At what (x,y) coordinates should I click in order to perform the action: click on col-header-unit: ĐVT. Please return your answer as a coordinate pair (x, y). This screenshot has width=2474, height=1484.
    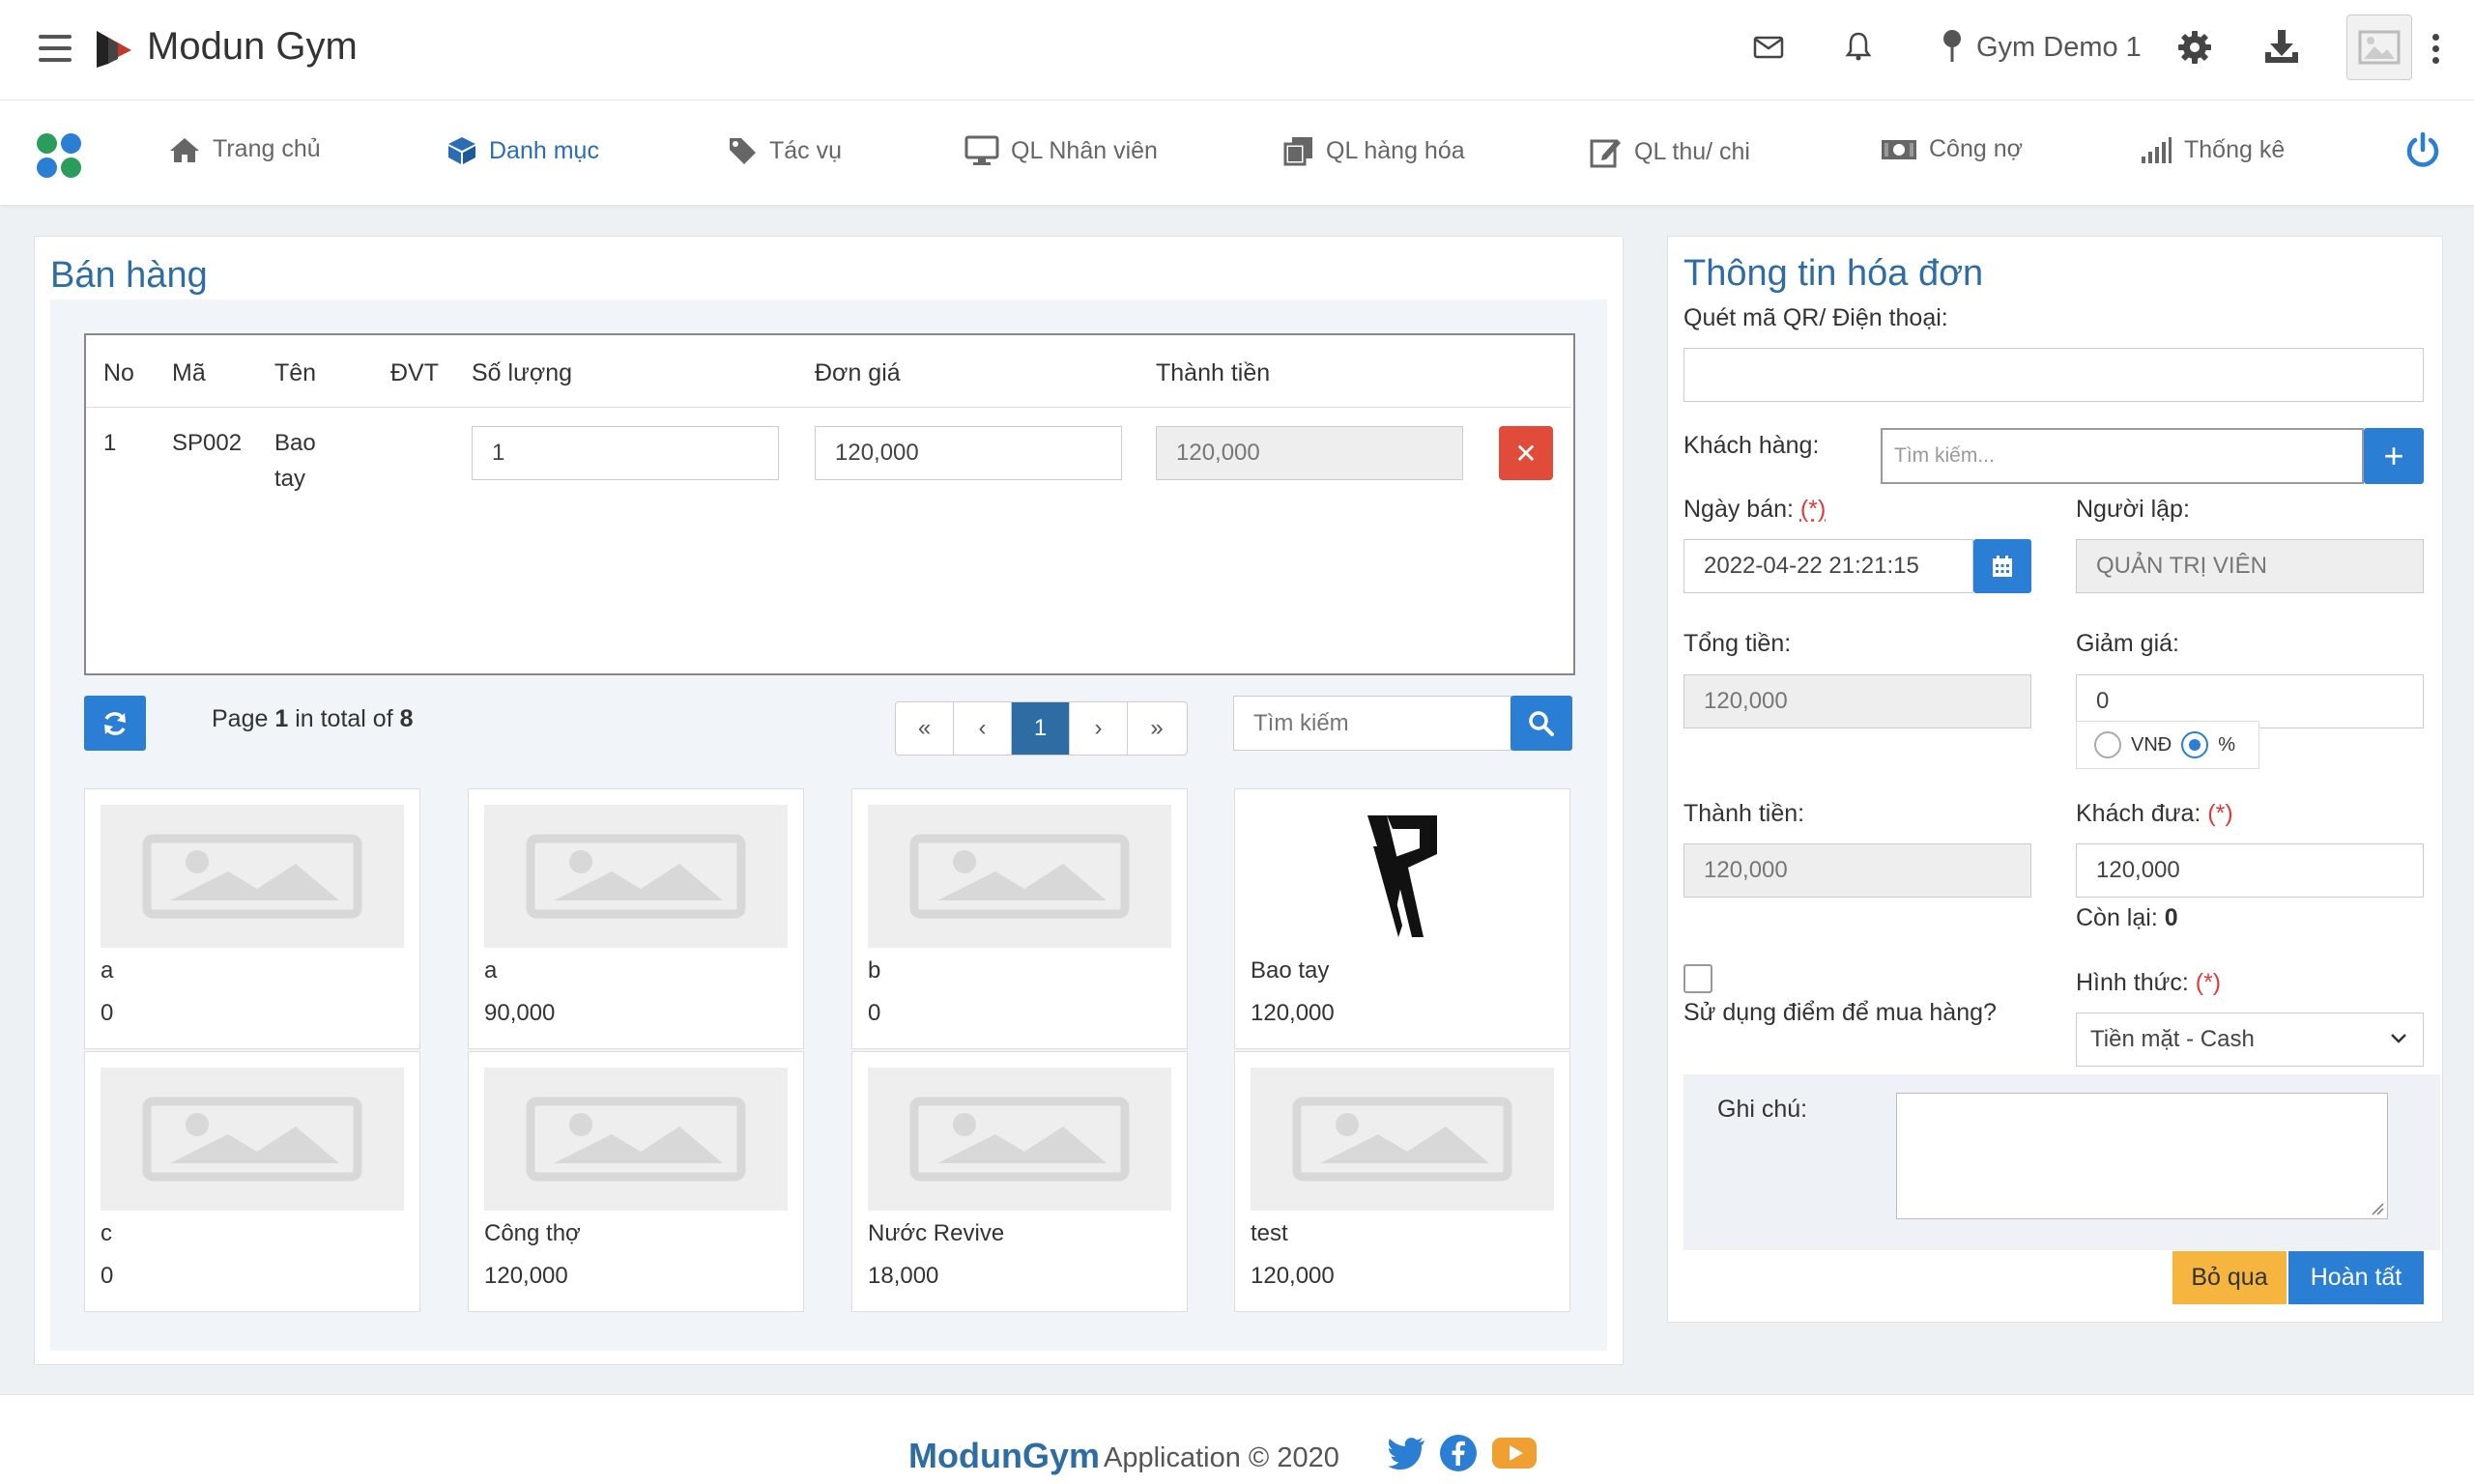
    Looking at the image, I should click on (415, 373).